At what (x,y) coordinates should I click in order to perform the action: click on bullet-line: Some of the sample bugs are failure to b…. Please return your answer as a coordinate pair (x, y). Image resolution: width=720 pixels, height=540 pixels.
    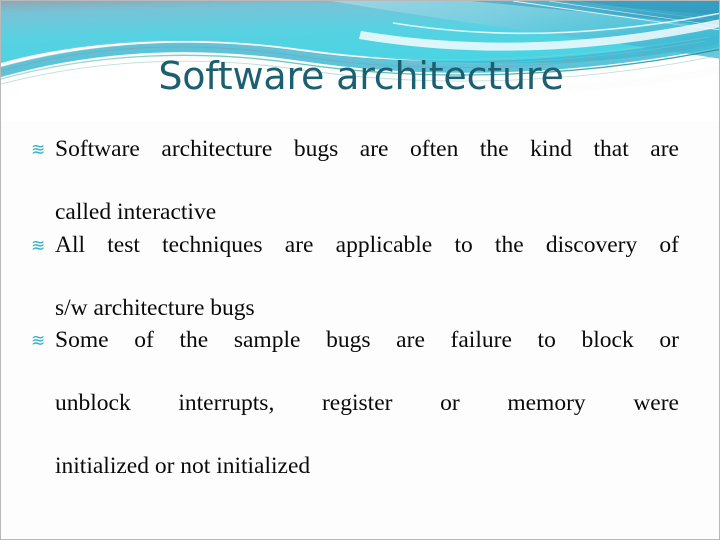
    Looking at the image, I should click on (367, 340).